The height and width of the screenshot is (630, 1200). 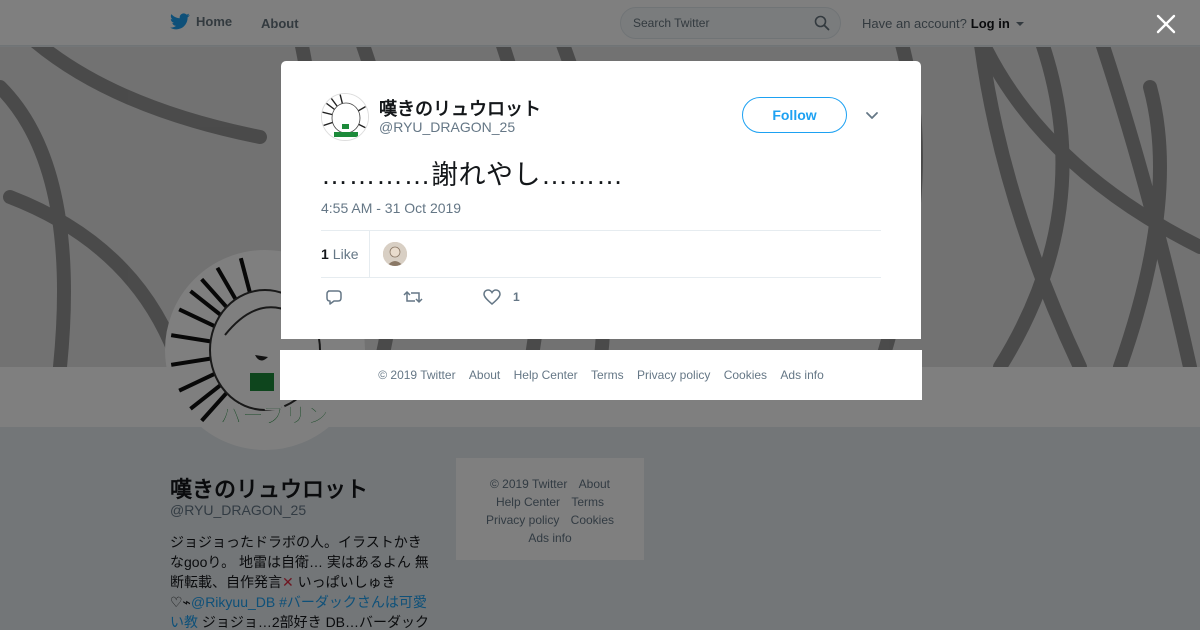 I want to click on tweet-author-avatar, so click(x=345, y=117).